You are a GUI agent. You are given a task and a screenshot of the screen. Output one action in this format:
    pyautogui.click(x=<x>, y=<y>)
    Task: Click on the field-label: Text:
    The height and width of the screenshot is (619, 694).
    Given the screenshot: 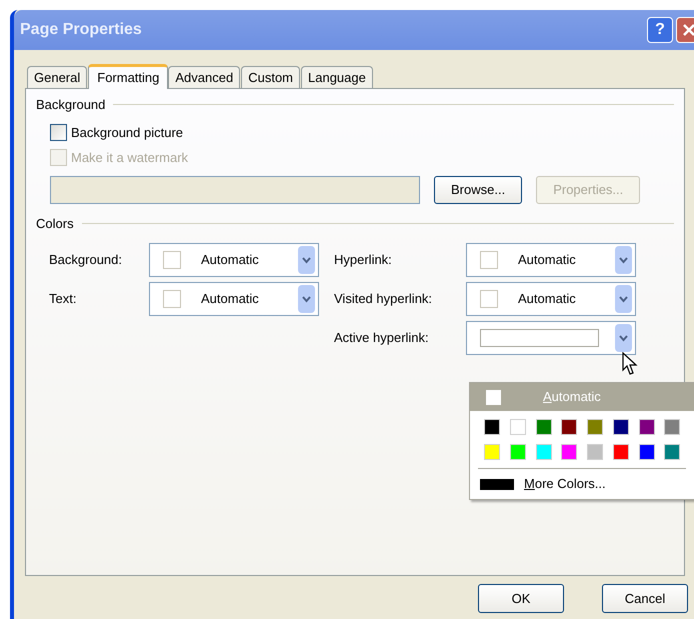 What is the action you would take?
    pyautogui.click(x=63, y=299)
    